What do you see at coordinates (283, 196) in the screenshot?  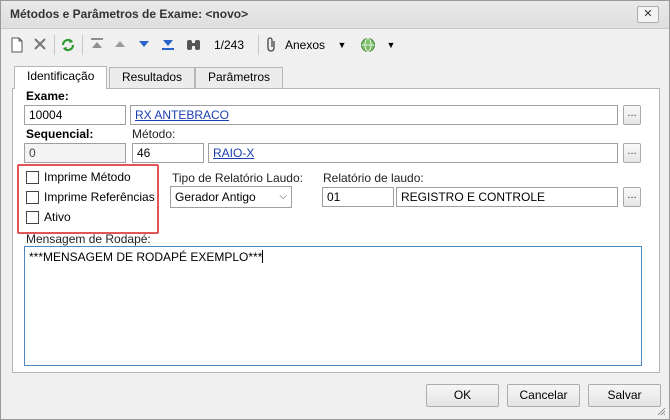 I see `chevron-down-icon: ⌵` at bounding box center [283, 196].